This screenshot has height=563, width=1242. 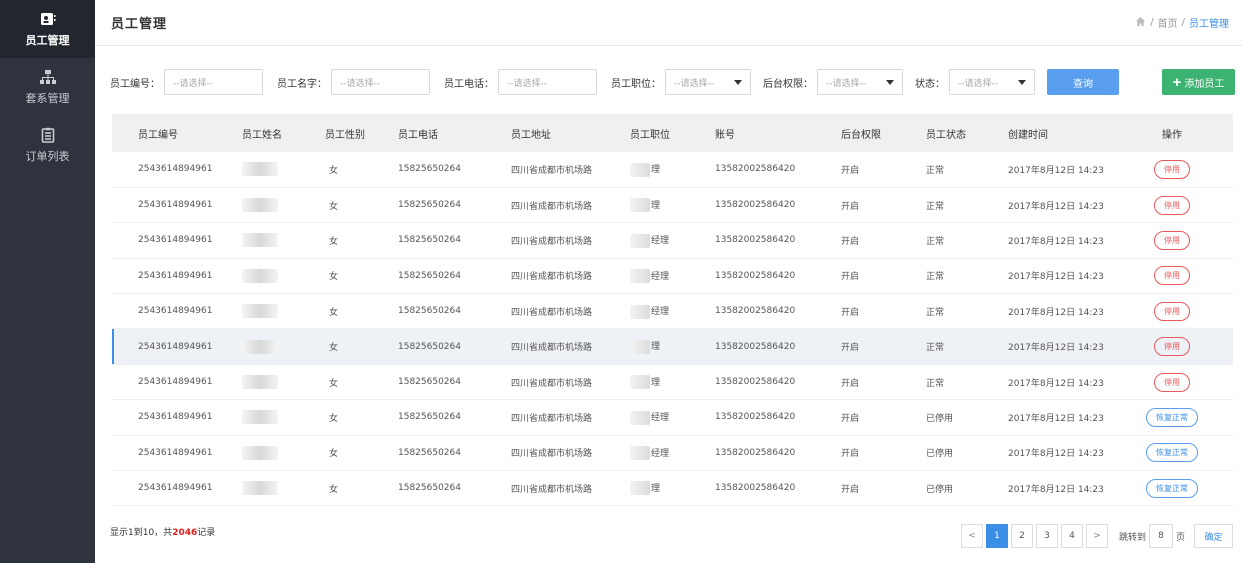 What do you see at coordinates (47, 29) in the screenshot?
I see `sidebar-item-staff: 员工管理` at bounding box center [47, 29].